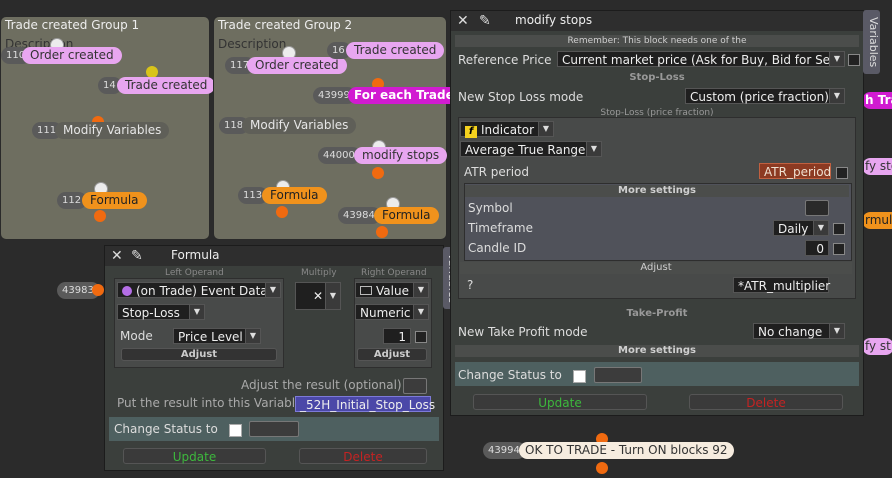 This screenshot has height=478, width=892. What do you see at coordinates (795, 171) in the screenshot?
I see `atr-period-input: ATR_period` at bounding box center [795, 171].